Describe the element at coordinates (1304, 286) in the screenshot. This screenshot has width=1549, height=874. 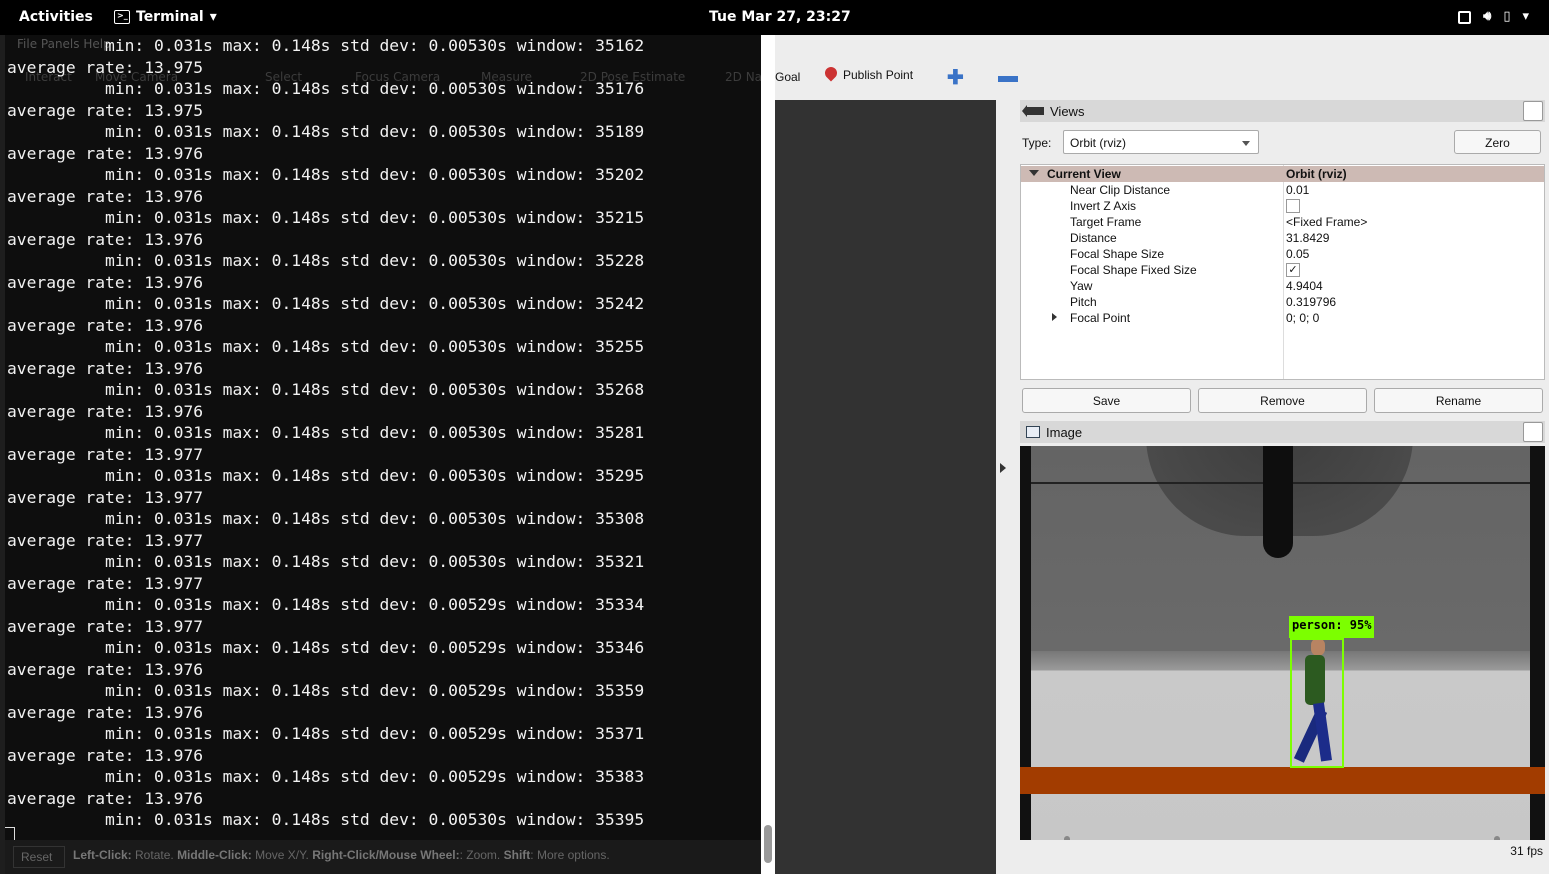
I see `prop-value: 4.9404` at that location.